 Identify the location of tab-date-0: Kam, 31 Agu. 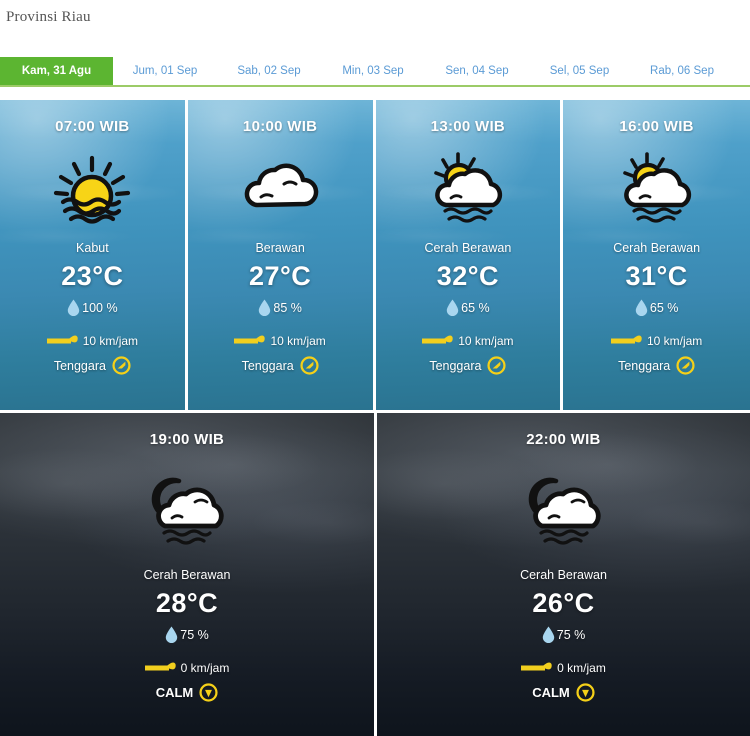
(56, 71).